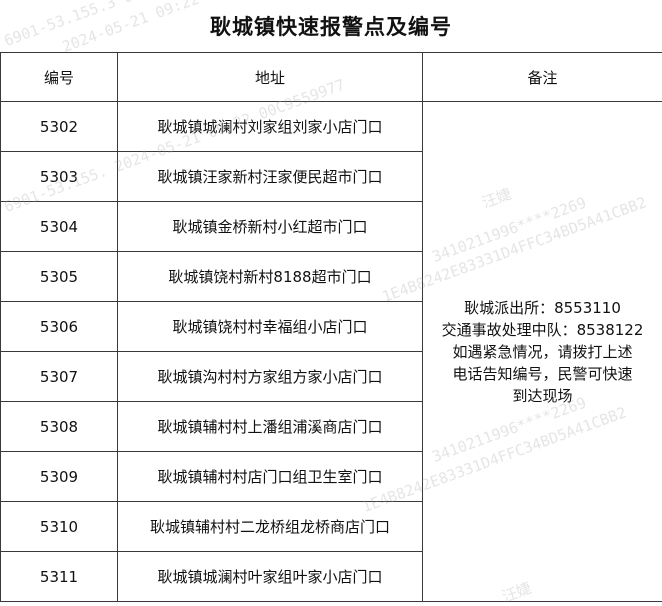  Describe the element at coordinates (270, 227) in the screenshot. I see `row-address: 耿城镇金桥新村小红超市门口` at that location.